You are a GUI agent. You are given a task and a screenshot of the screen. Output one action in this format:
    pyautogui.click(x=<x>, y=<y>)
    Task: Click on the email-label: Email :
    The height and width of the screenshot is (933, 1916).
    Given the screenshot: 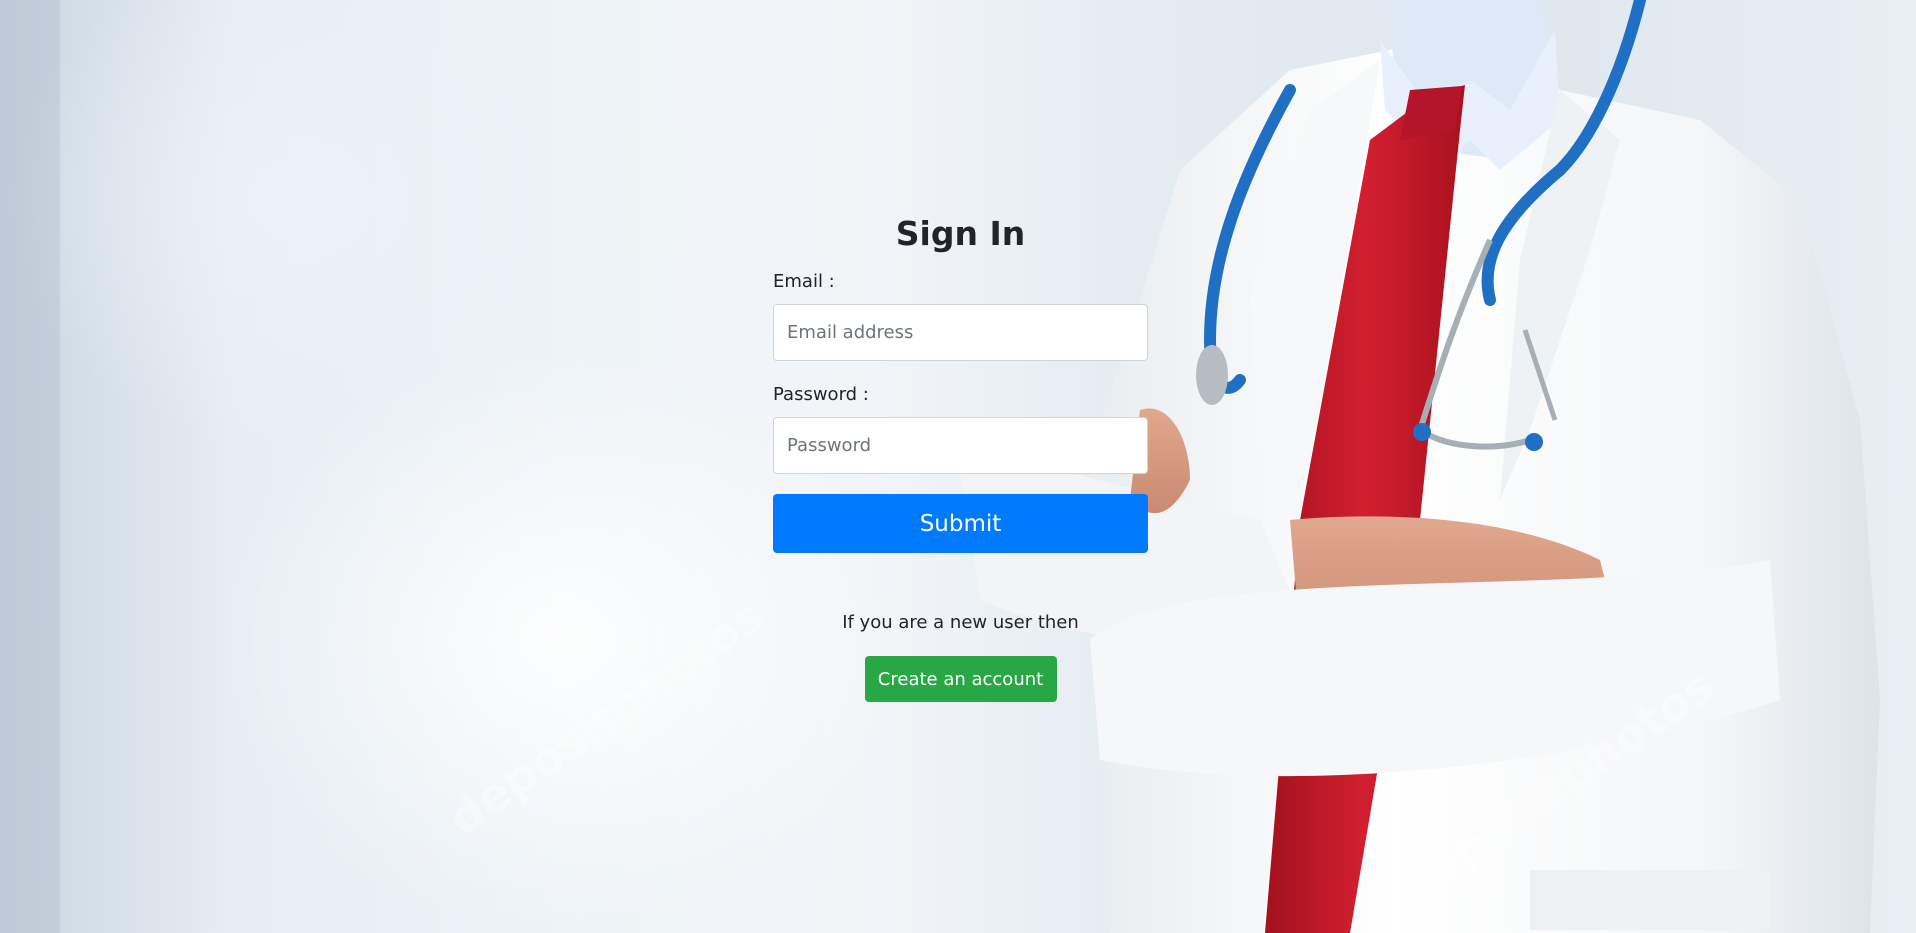 What is the action you would take?
    pyautogui.click(x=804, y=281)
    